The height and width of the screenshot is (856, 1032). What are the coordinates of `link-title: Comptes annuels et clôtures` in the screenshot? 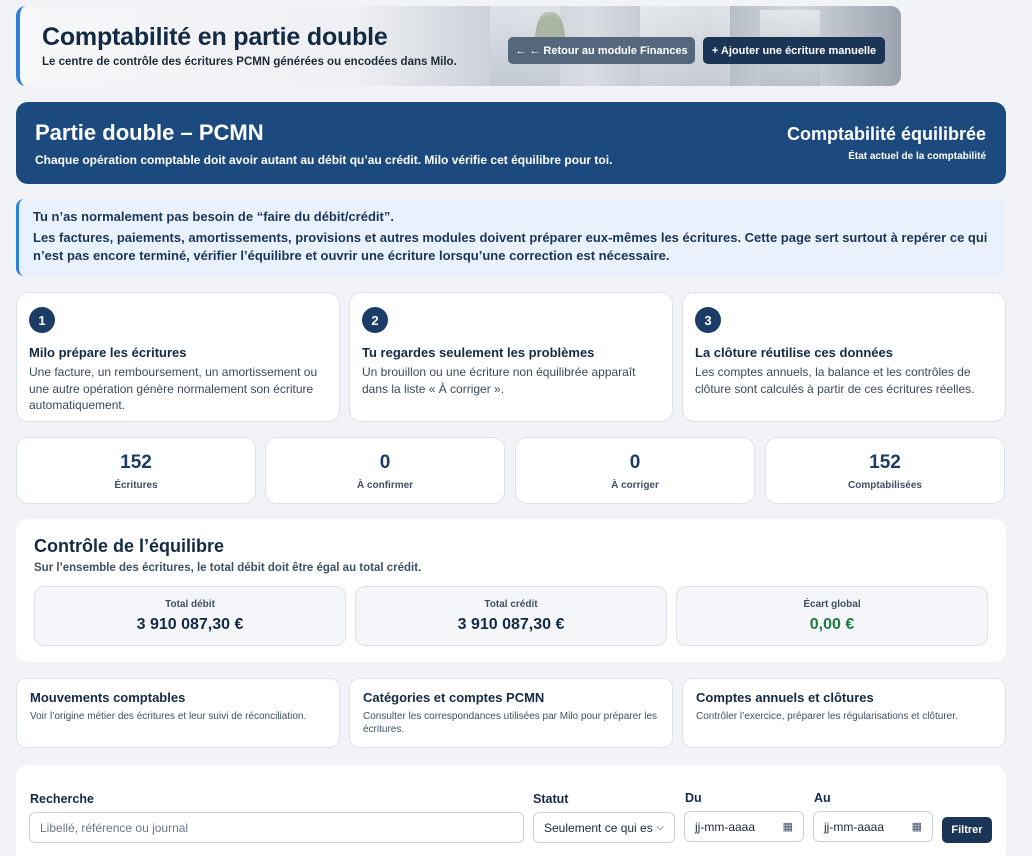 It's located at (785, 697).